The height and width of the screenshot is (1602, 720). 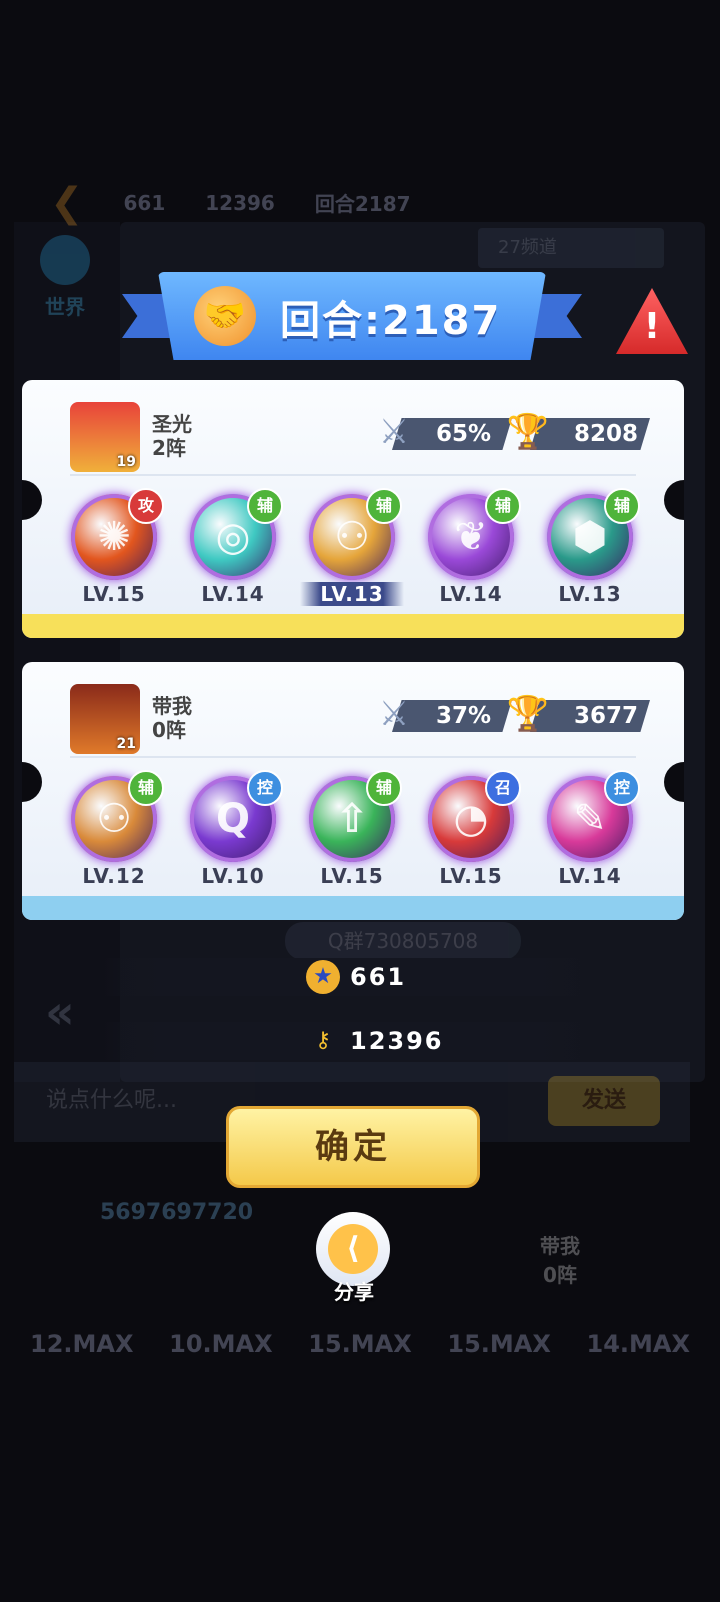 What do you see at coordinates (503, 788) in the screenshot?
I see `skill-role-badge: 召` at bounding box center [503, 788].